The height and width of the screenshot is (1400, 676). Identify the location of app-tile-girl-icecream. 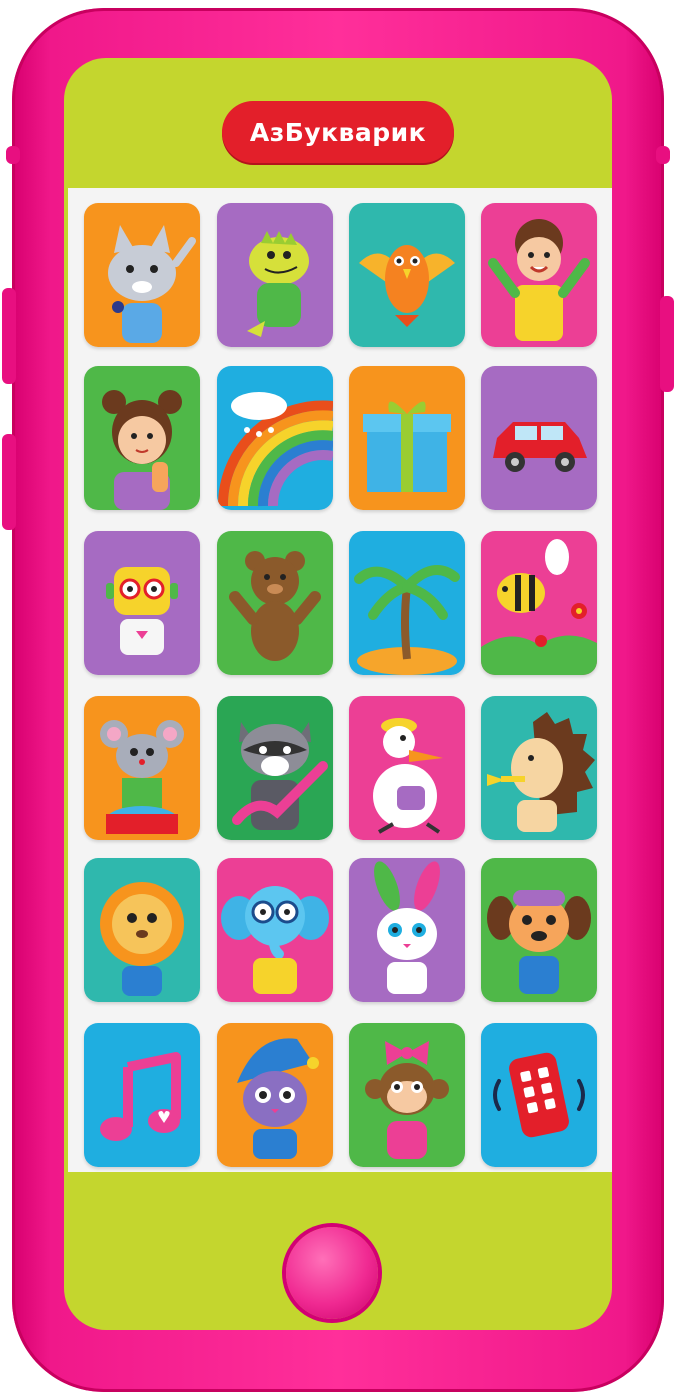
(142, 438).